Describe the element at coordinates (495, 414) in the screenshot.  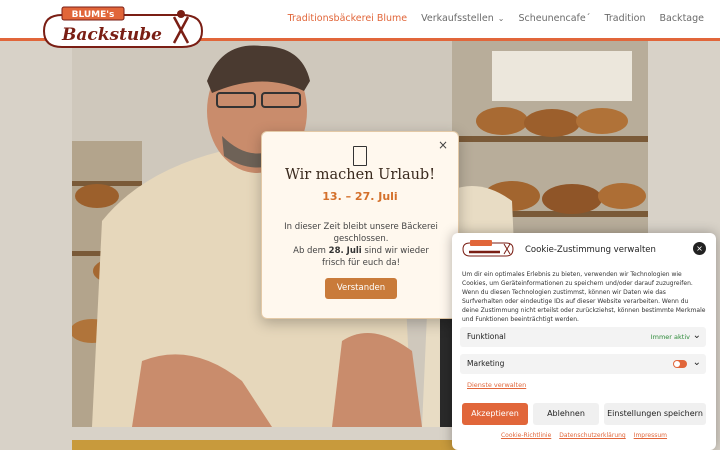
I see `accept-button: Akzeptieren` at that location.